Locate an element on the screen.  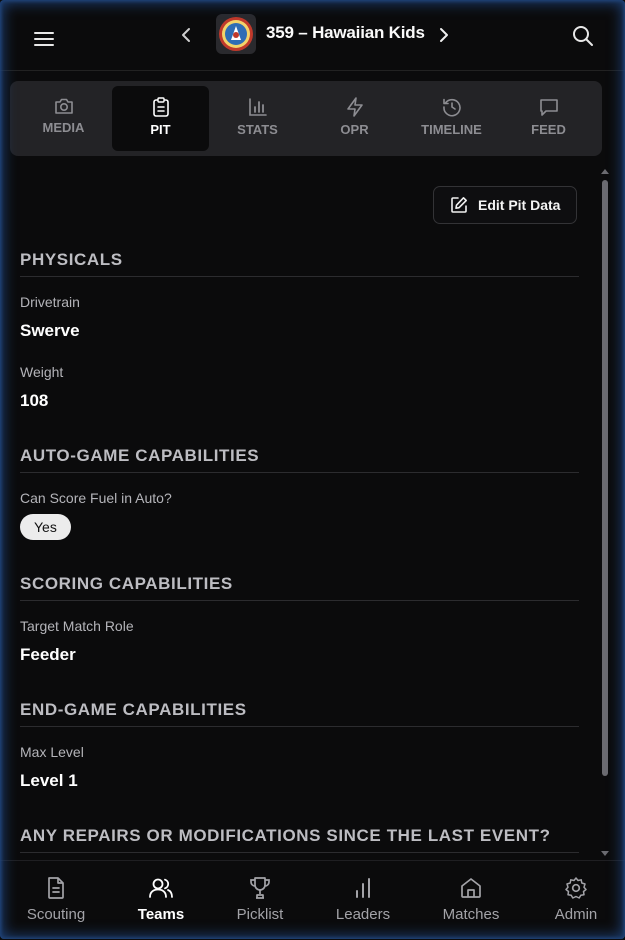
users-icon is located at coordinates (161, 888).